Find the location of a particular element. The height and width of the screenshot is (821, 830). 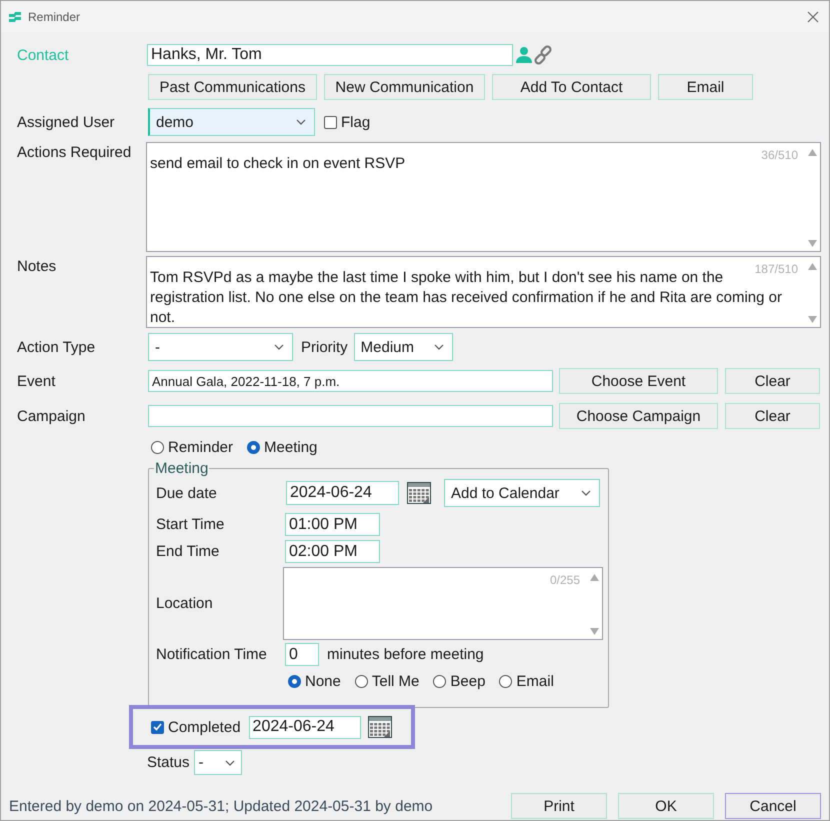

field-label: Assigned User is located at coordinates (66, 122).